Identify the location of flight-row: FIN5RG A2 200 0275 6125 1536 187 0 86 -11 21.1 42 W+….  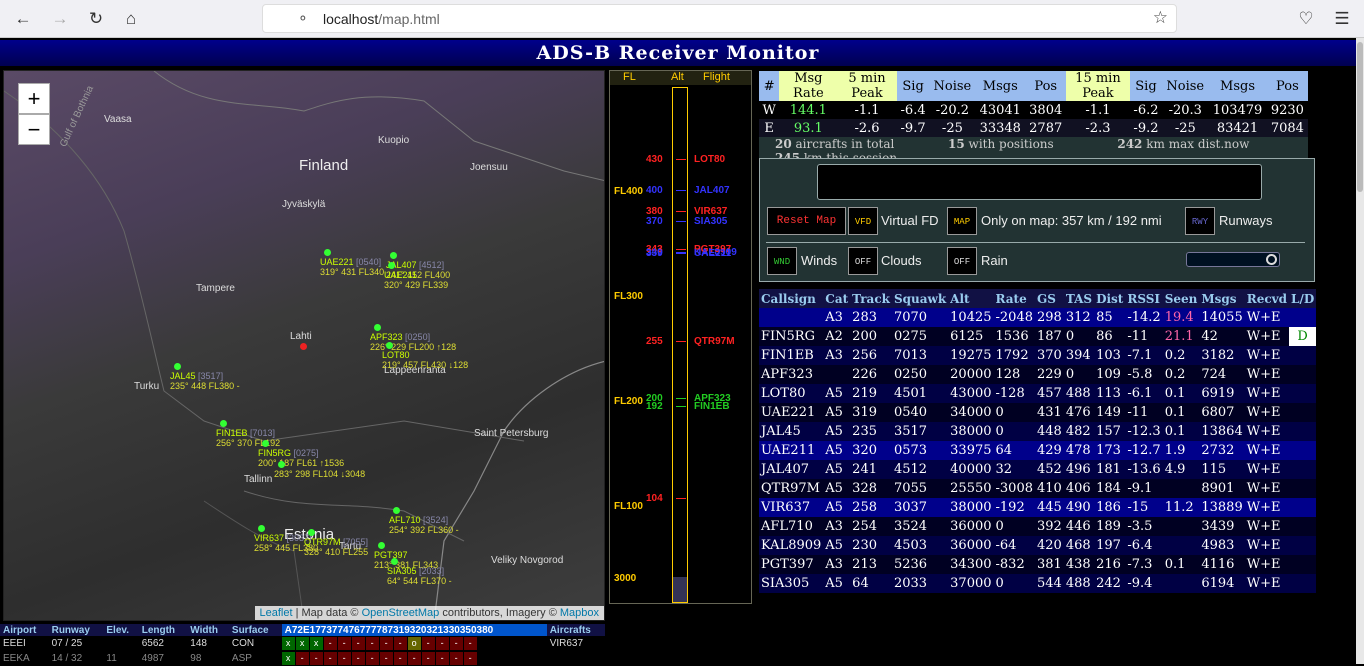
(1038, 336).